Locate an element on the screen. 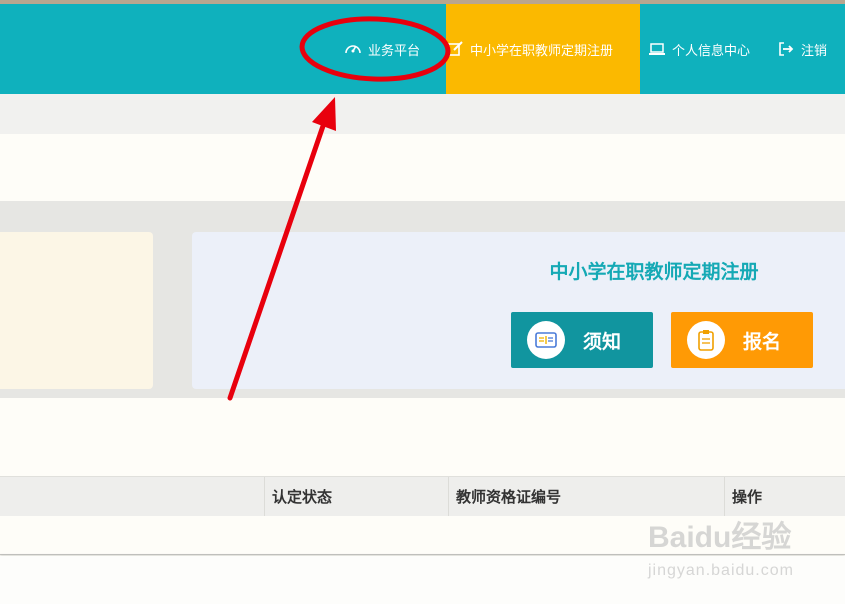 This screenshot has height=604, width=845. subheader-bar is located at coordinates (422, 114).